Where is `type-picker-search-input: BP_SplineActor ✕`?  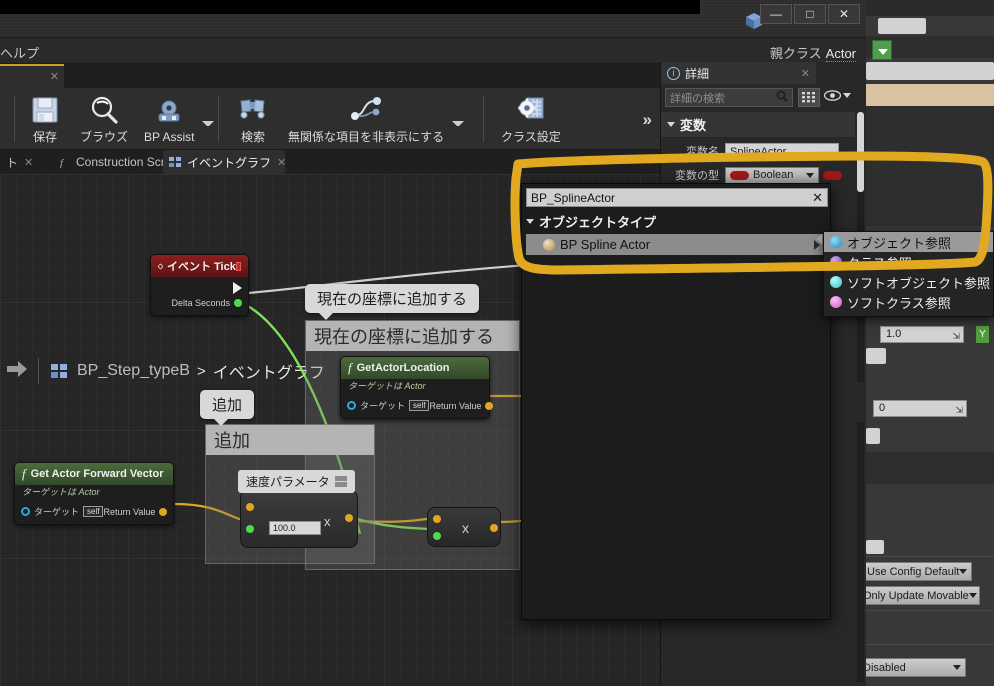
type-picker-search-input: BP_SplineActor ✕ is located at coordinates (677, 197).